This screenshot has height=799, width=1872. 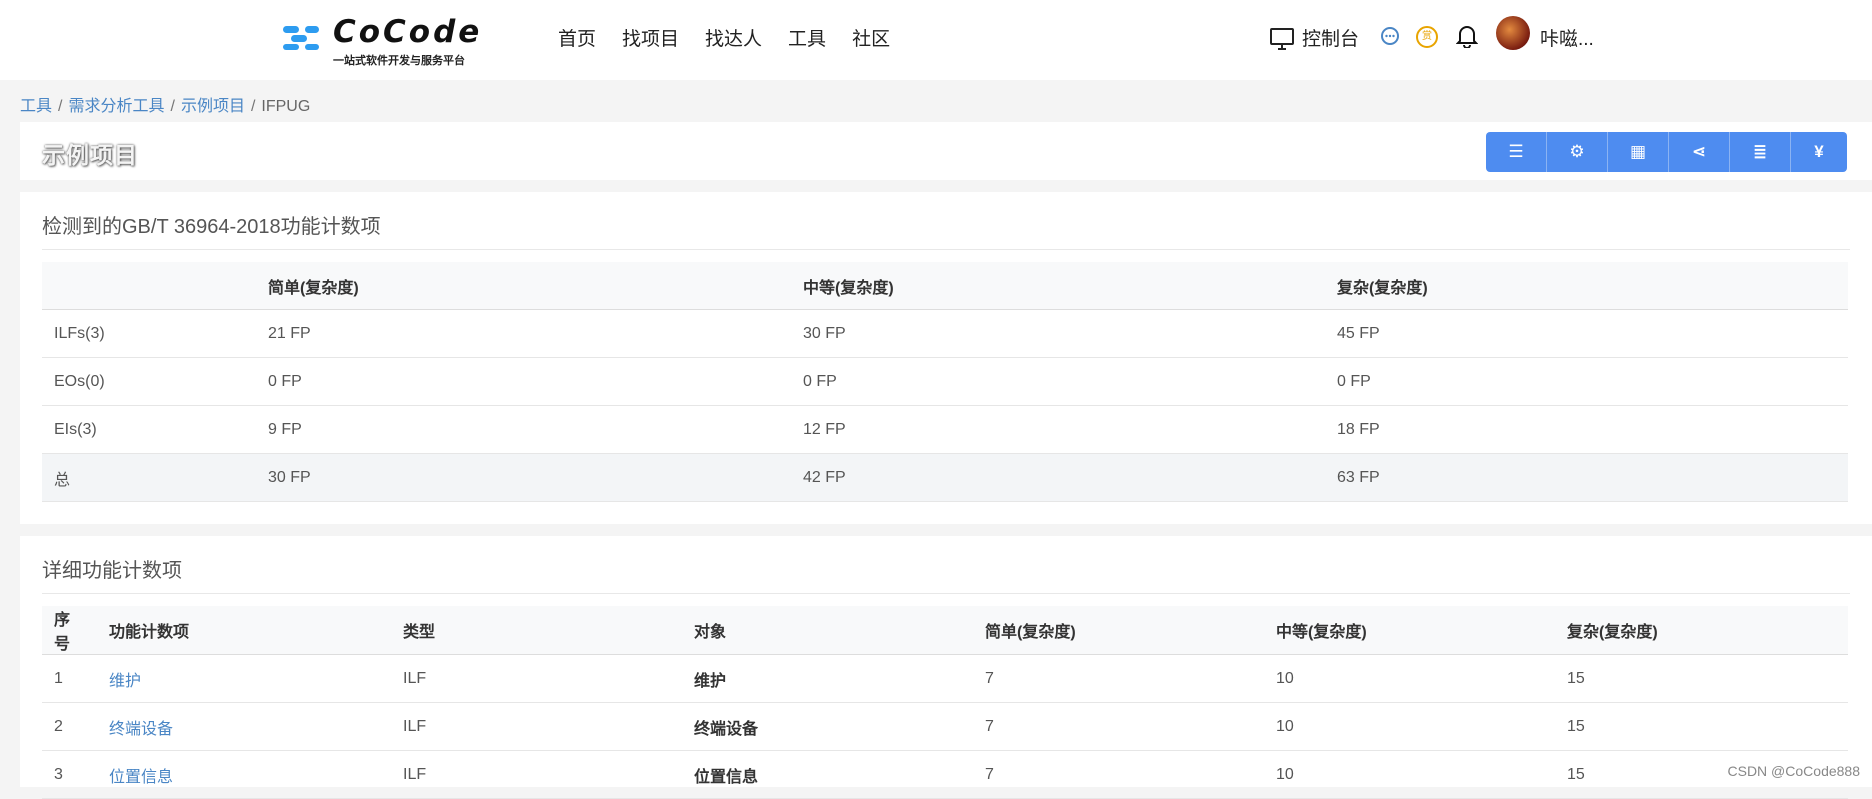 I want to click on yen-icon: ¥, so click(x=1819, y=151).